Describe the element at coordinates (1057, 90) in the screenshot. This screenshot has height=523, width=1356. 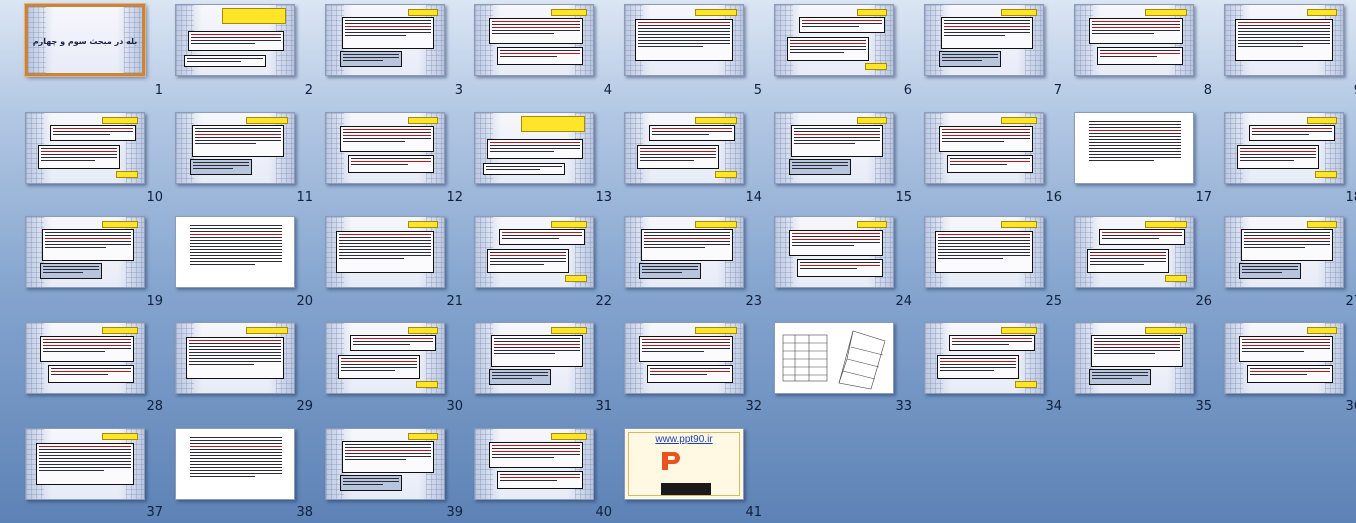
I see `slide-number-label: 7` at that location.